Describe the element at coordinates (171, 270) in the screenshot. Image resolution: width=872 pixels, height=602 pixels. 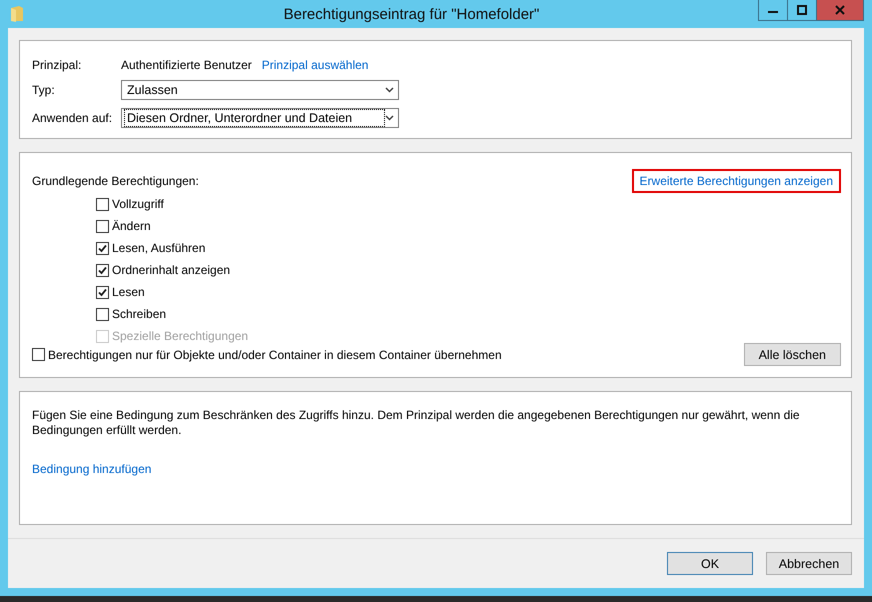
I see `permission-label: Ordnerinhalt anzeigen` at that location.